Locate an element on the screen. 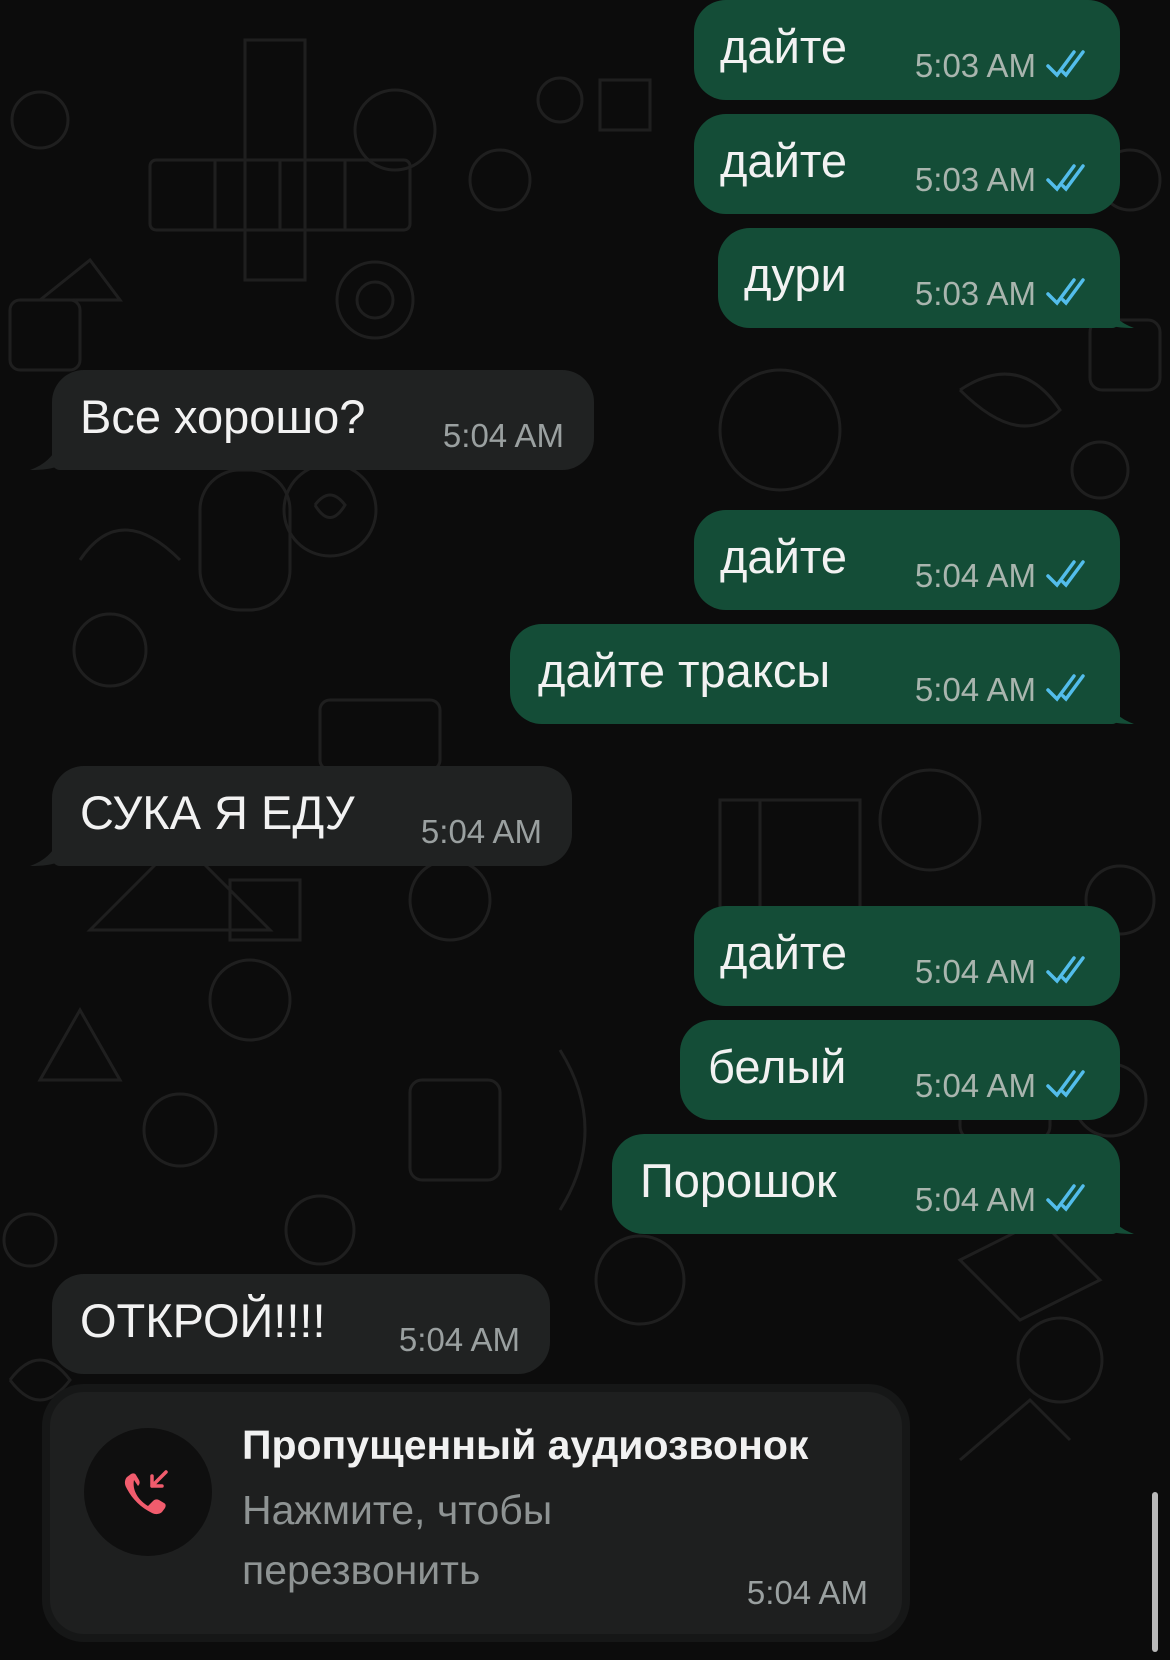 Image resolution: width=1170 pixels, height=1660 pixels. missed-call-icon is located at coordinates (146, 1492).